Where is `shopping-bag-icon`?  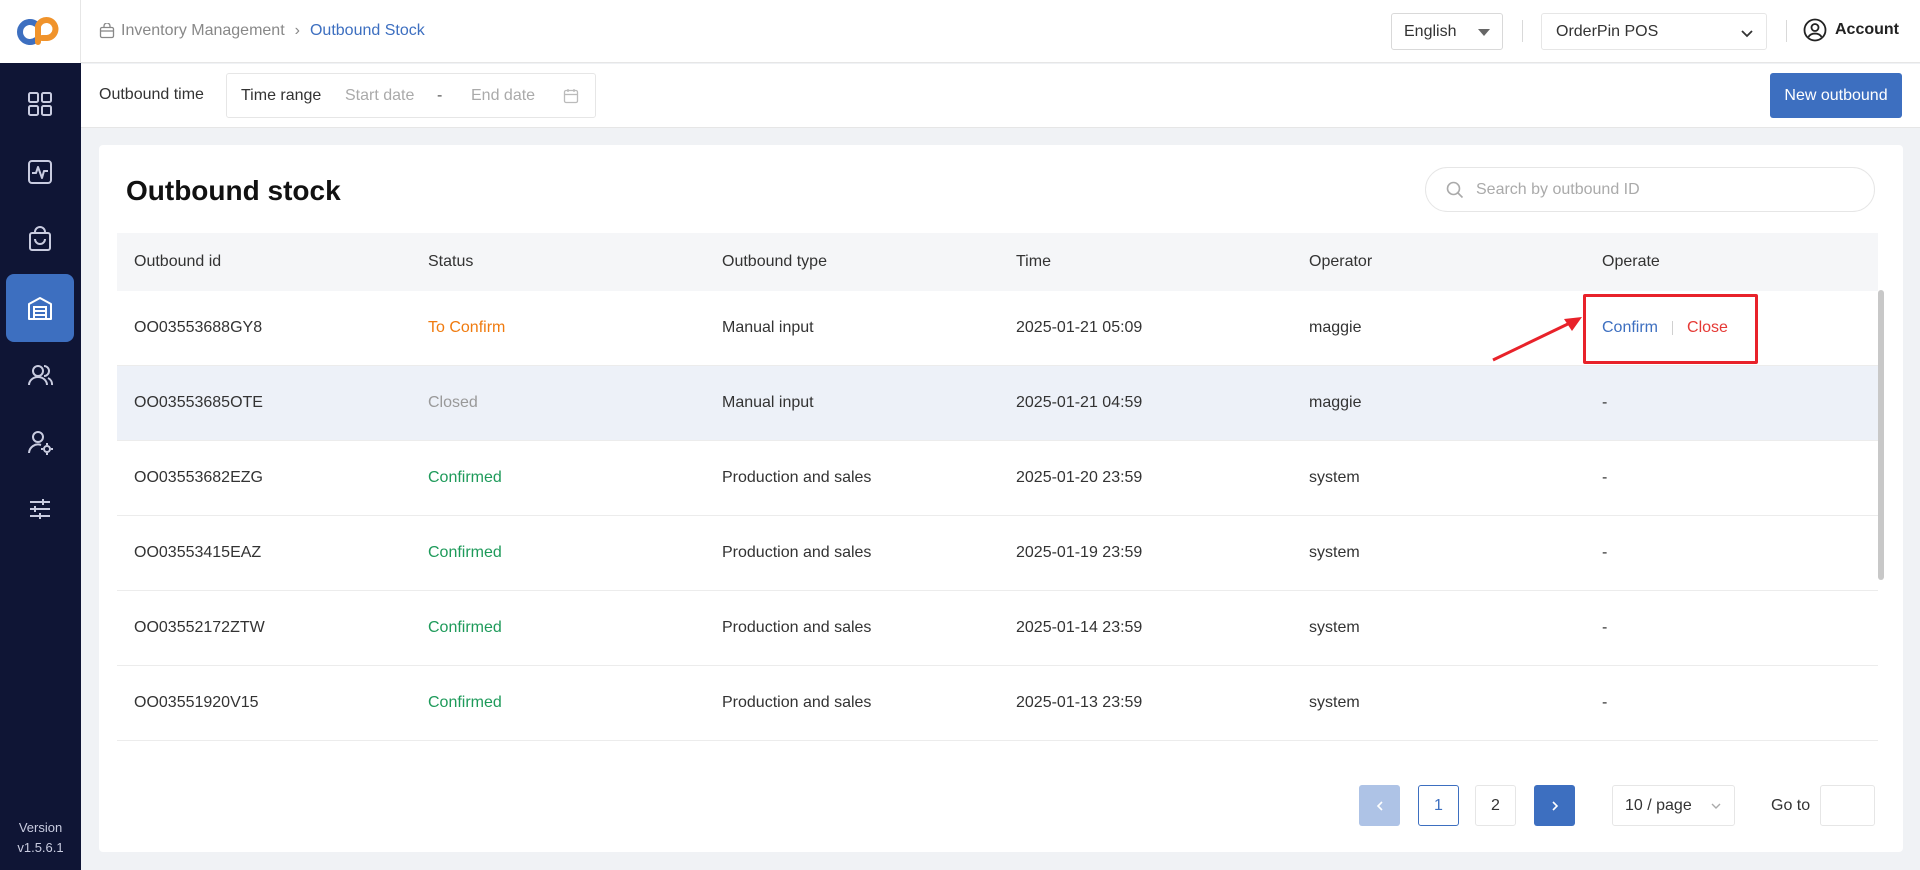
shopping-bag-icon is located at coordinates (40, 238).